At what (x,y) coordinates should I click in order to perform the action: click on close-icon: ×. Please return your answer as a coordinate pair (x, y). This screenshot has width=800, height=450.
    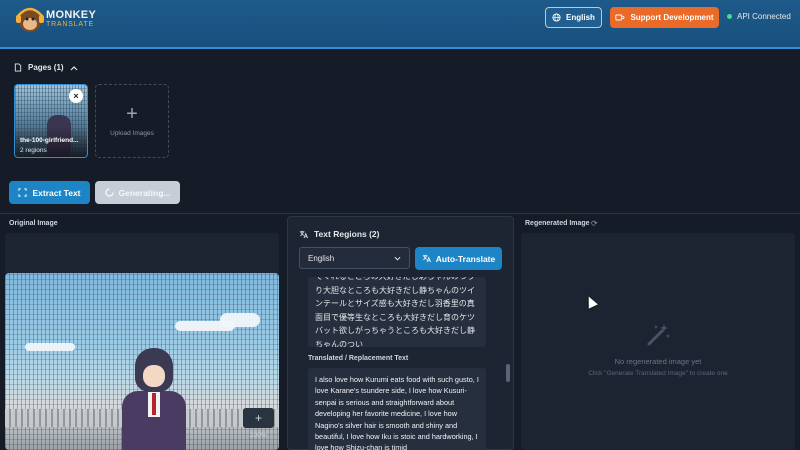
    Looking at the image, I should click on (76, 96).